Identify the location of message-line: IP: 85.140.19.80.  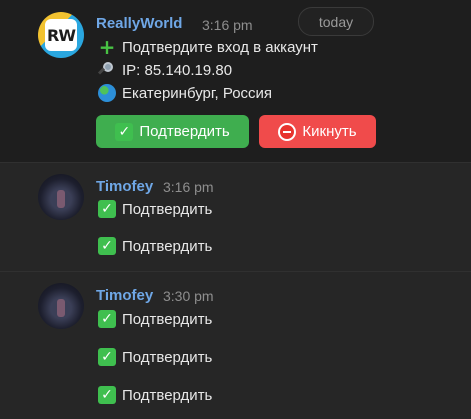
(165, 70).